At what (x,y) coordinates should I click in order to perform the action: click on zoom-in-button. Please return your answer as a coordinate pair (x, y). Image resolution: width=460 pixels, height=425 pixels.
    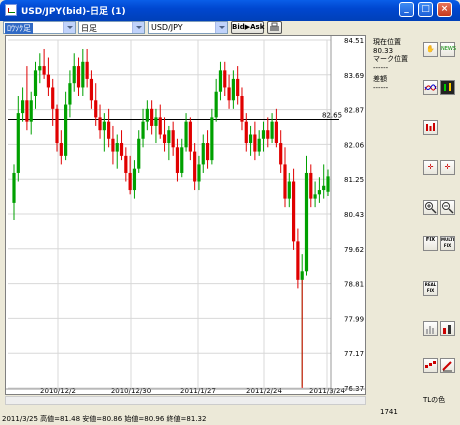
    Looking at the image, I should click on (430, 207).